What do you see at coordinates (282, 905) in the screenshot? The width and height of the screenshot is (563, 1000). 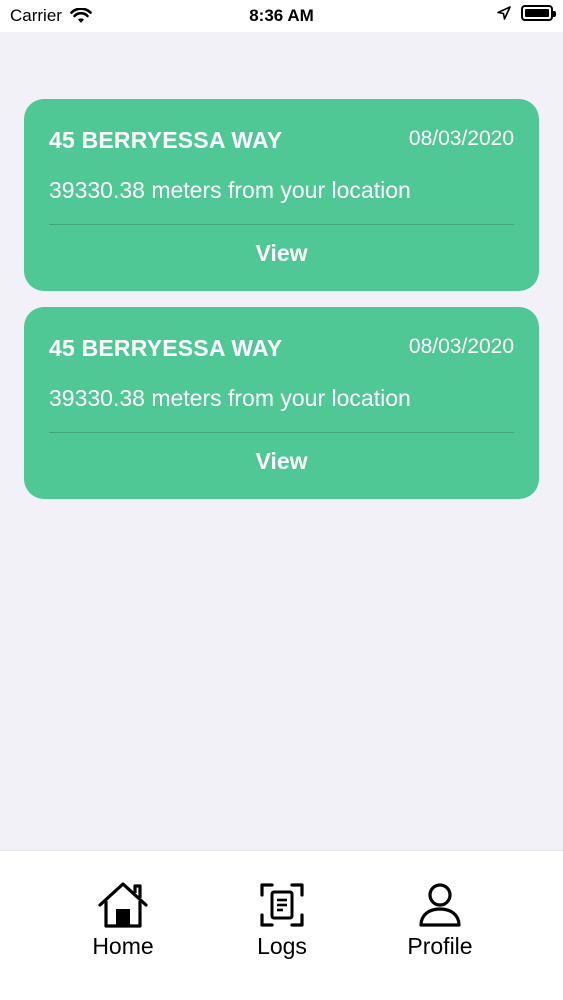 I see `logs-icon` at bounding box center [282, 905].